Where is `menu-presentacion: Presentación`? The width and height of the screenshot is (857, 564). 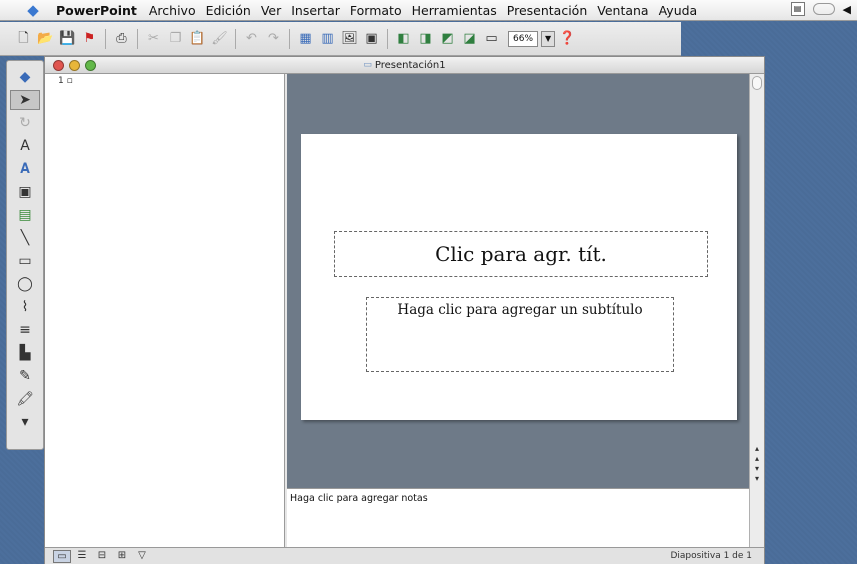 menu-presentacion: Presentación is located at coordinates (547, 10).